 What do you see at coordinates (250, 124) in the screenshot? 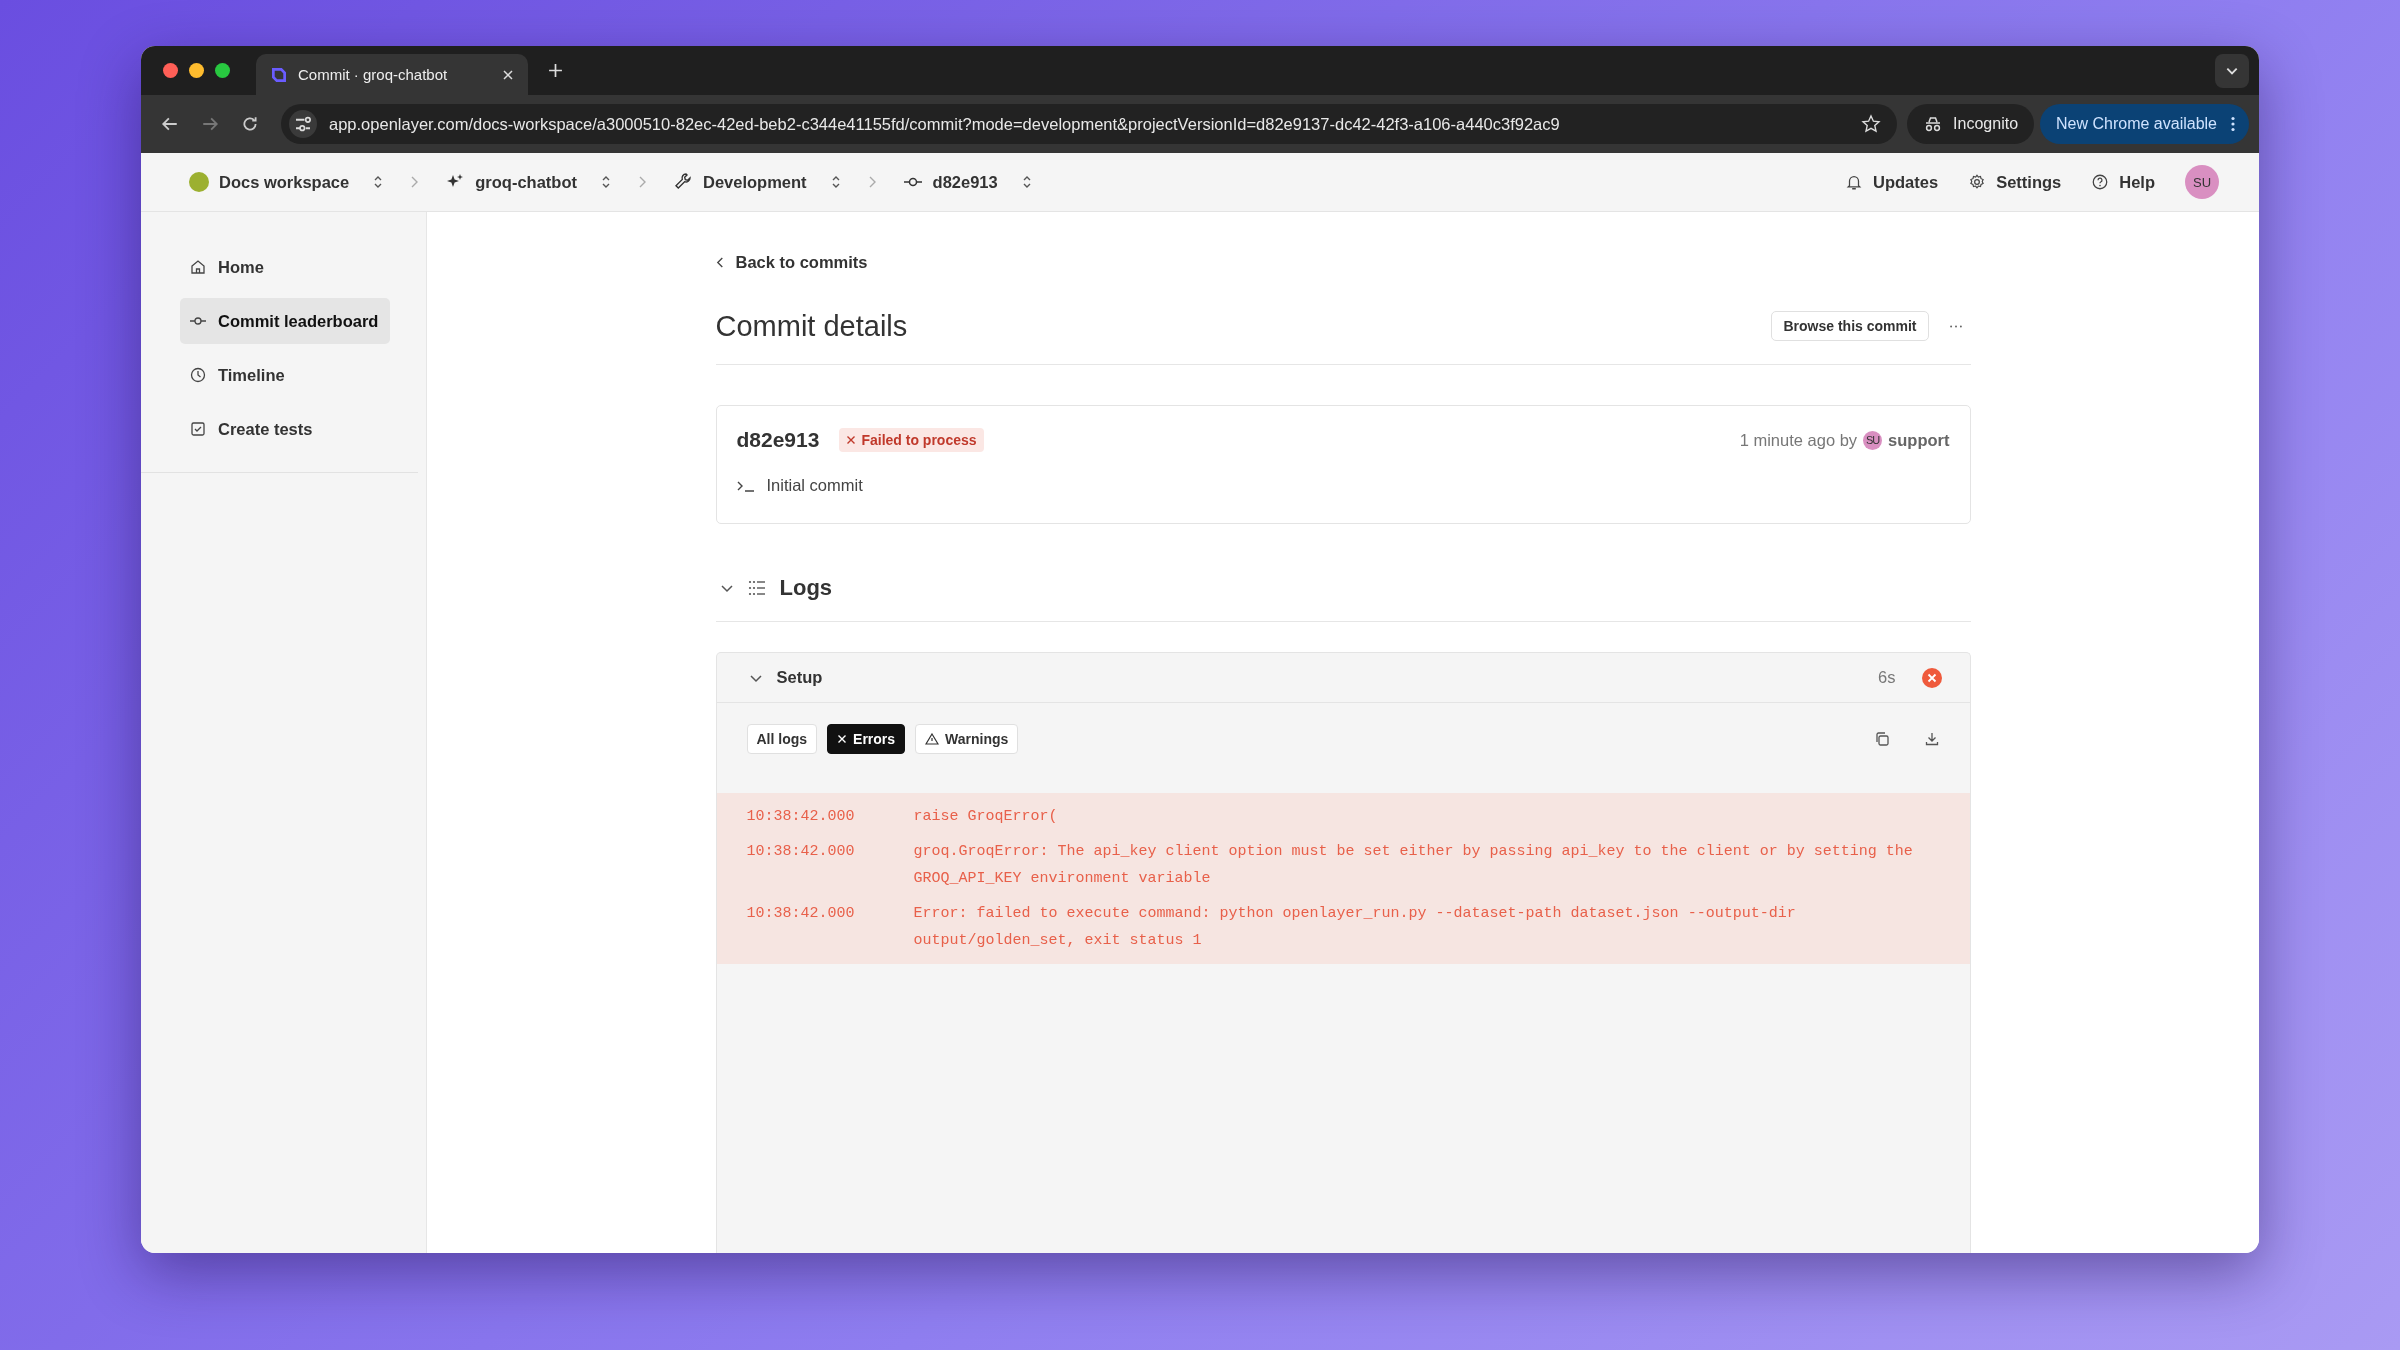
I see `reload-icon` at bounding box center [250, 124].